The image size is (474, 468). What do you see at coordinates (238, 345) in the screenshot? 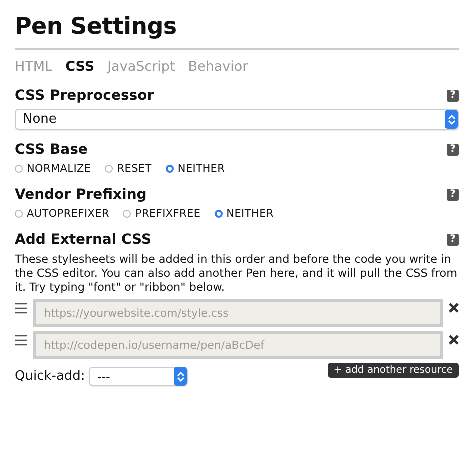
I see `url-field: http://codepen.io/username/pen/aBcDef` at bounding box center [238, 345].